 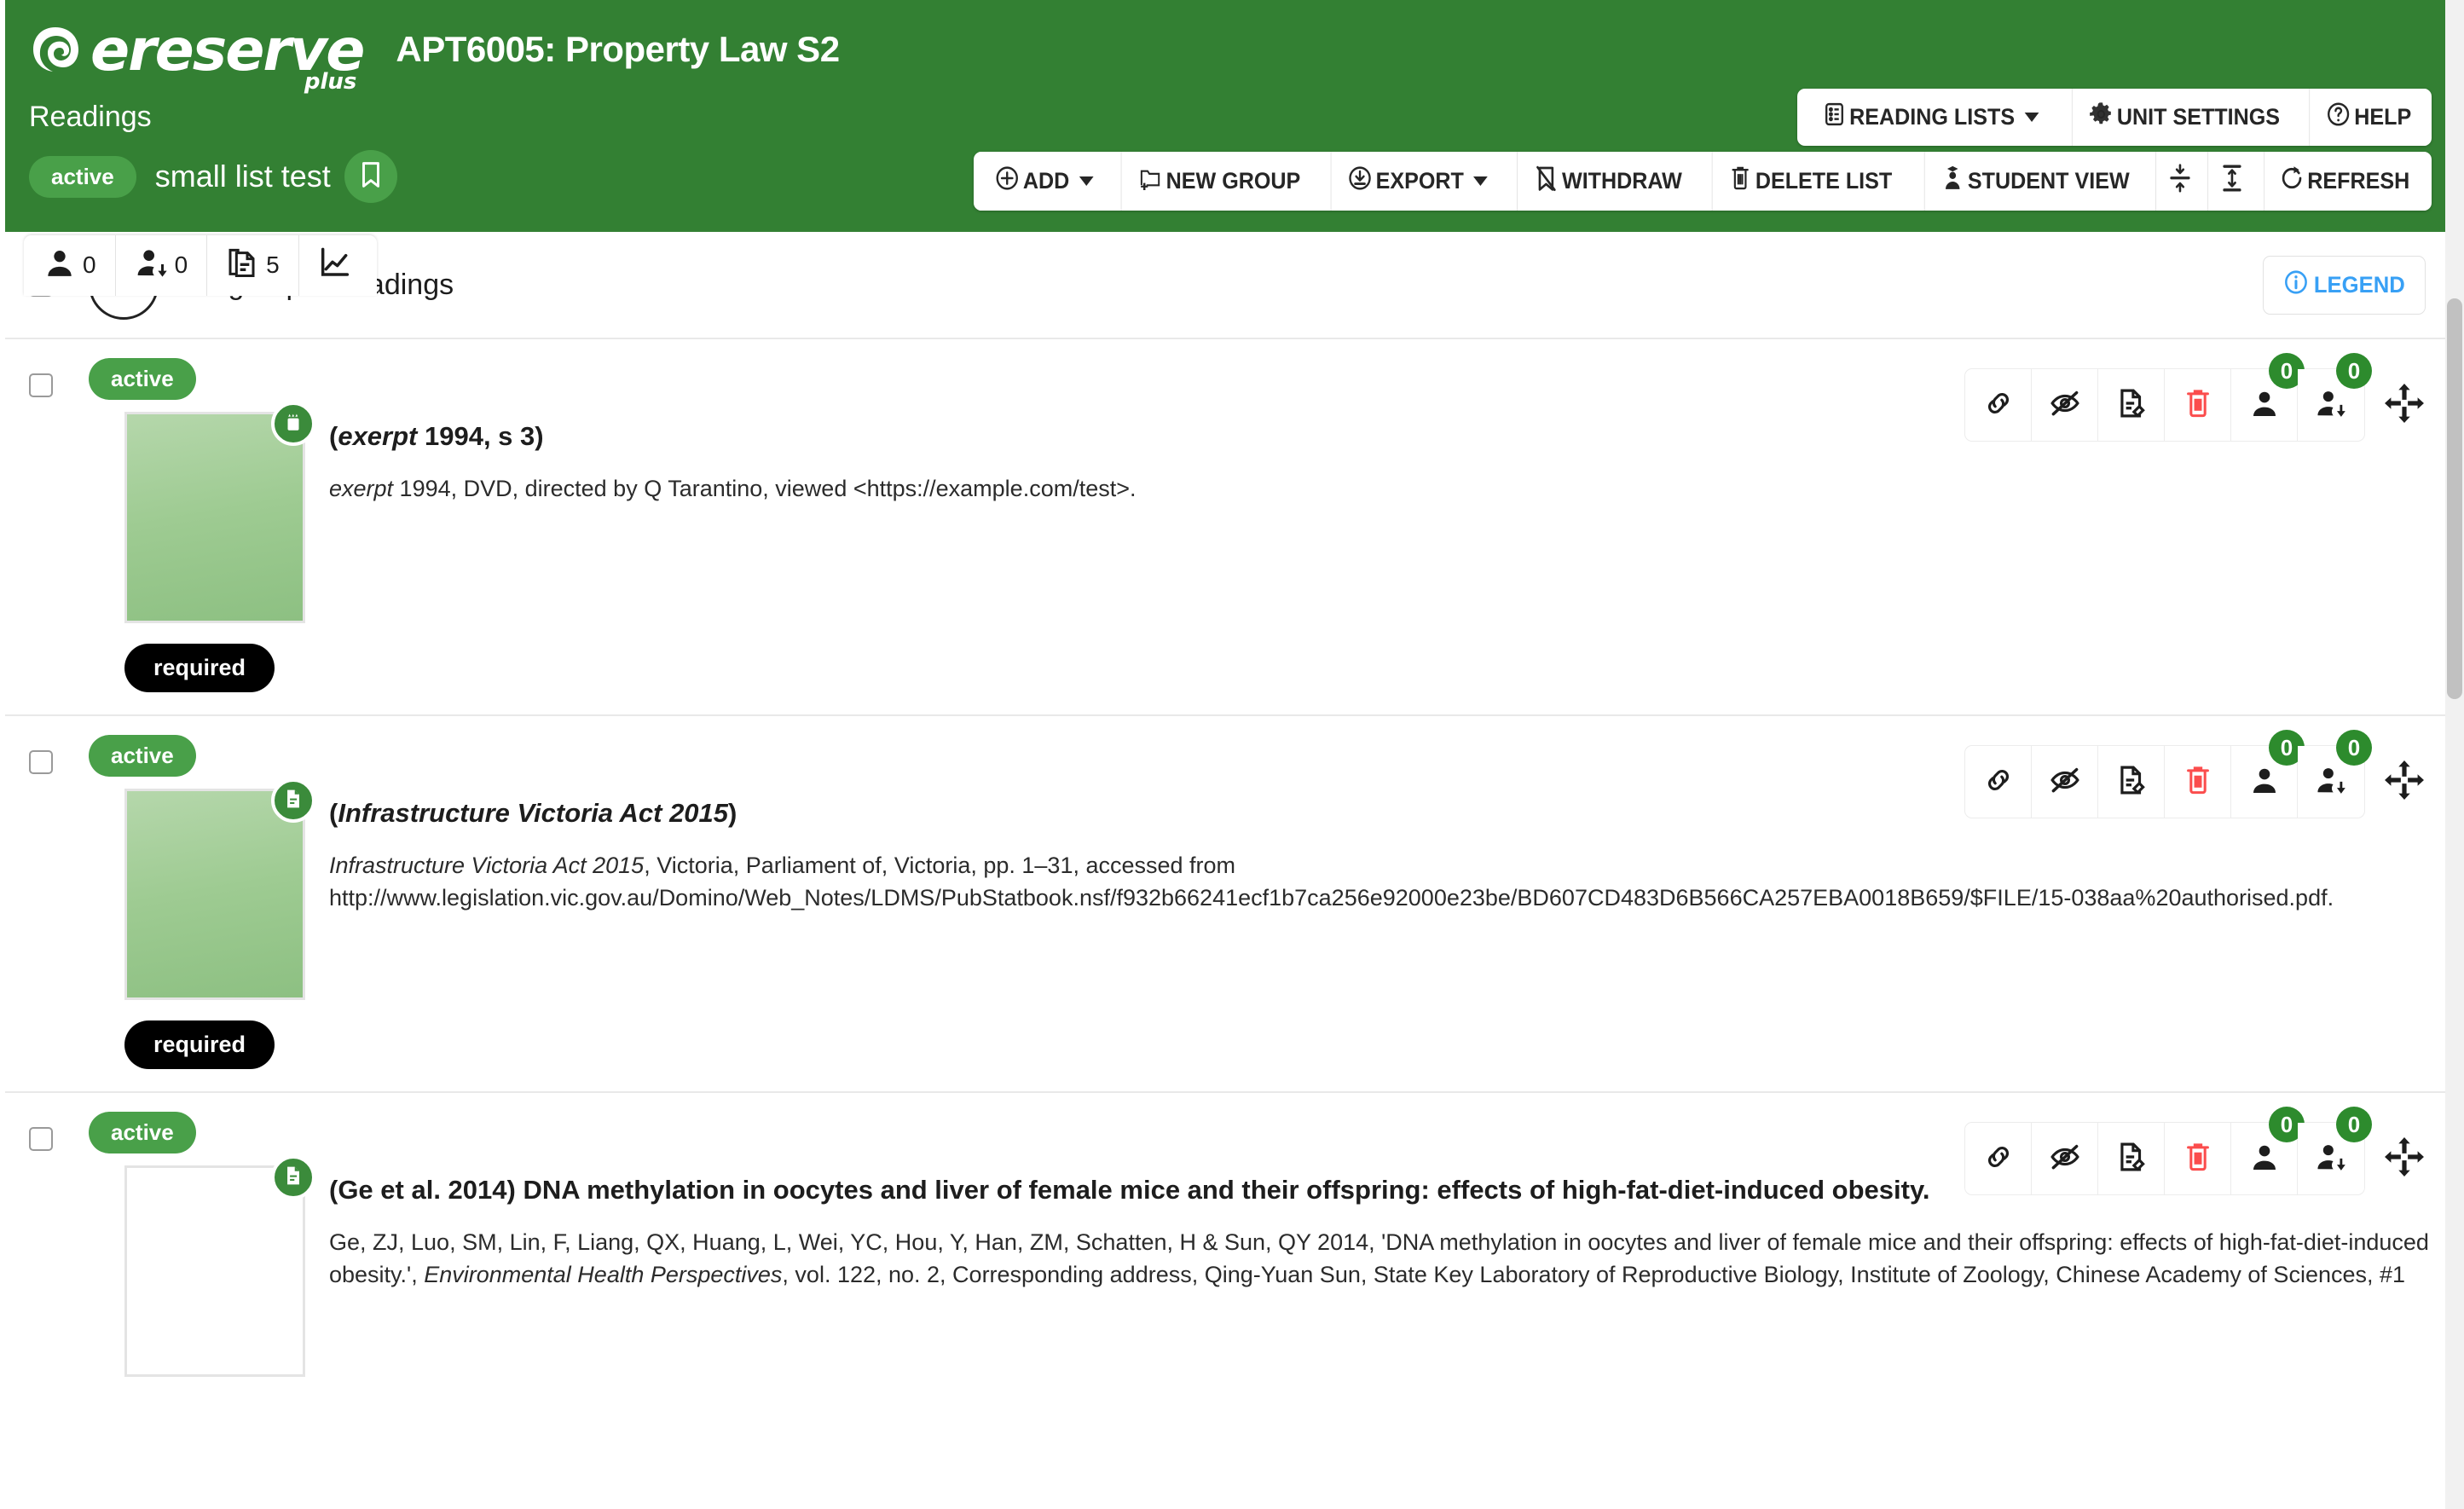 I want to click on unit-settings-button: UNIT SETTINGS, so click(x=2184, y=117).